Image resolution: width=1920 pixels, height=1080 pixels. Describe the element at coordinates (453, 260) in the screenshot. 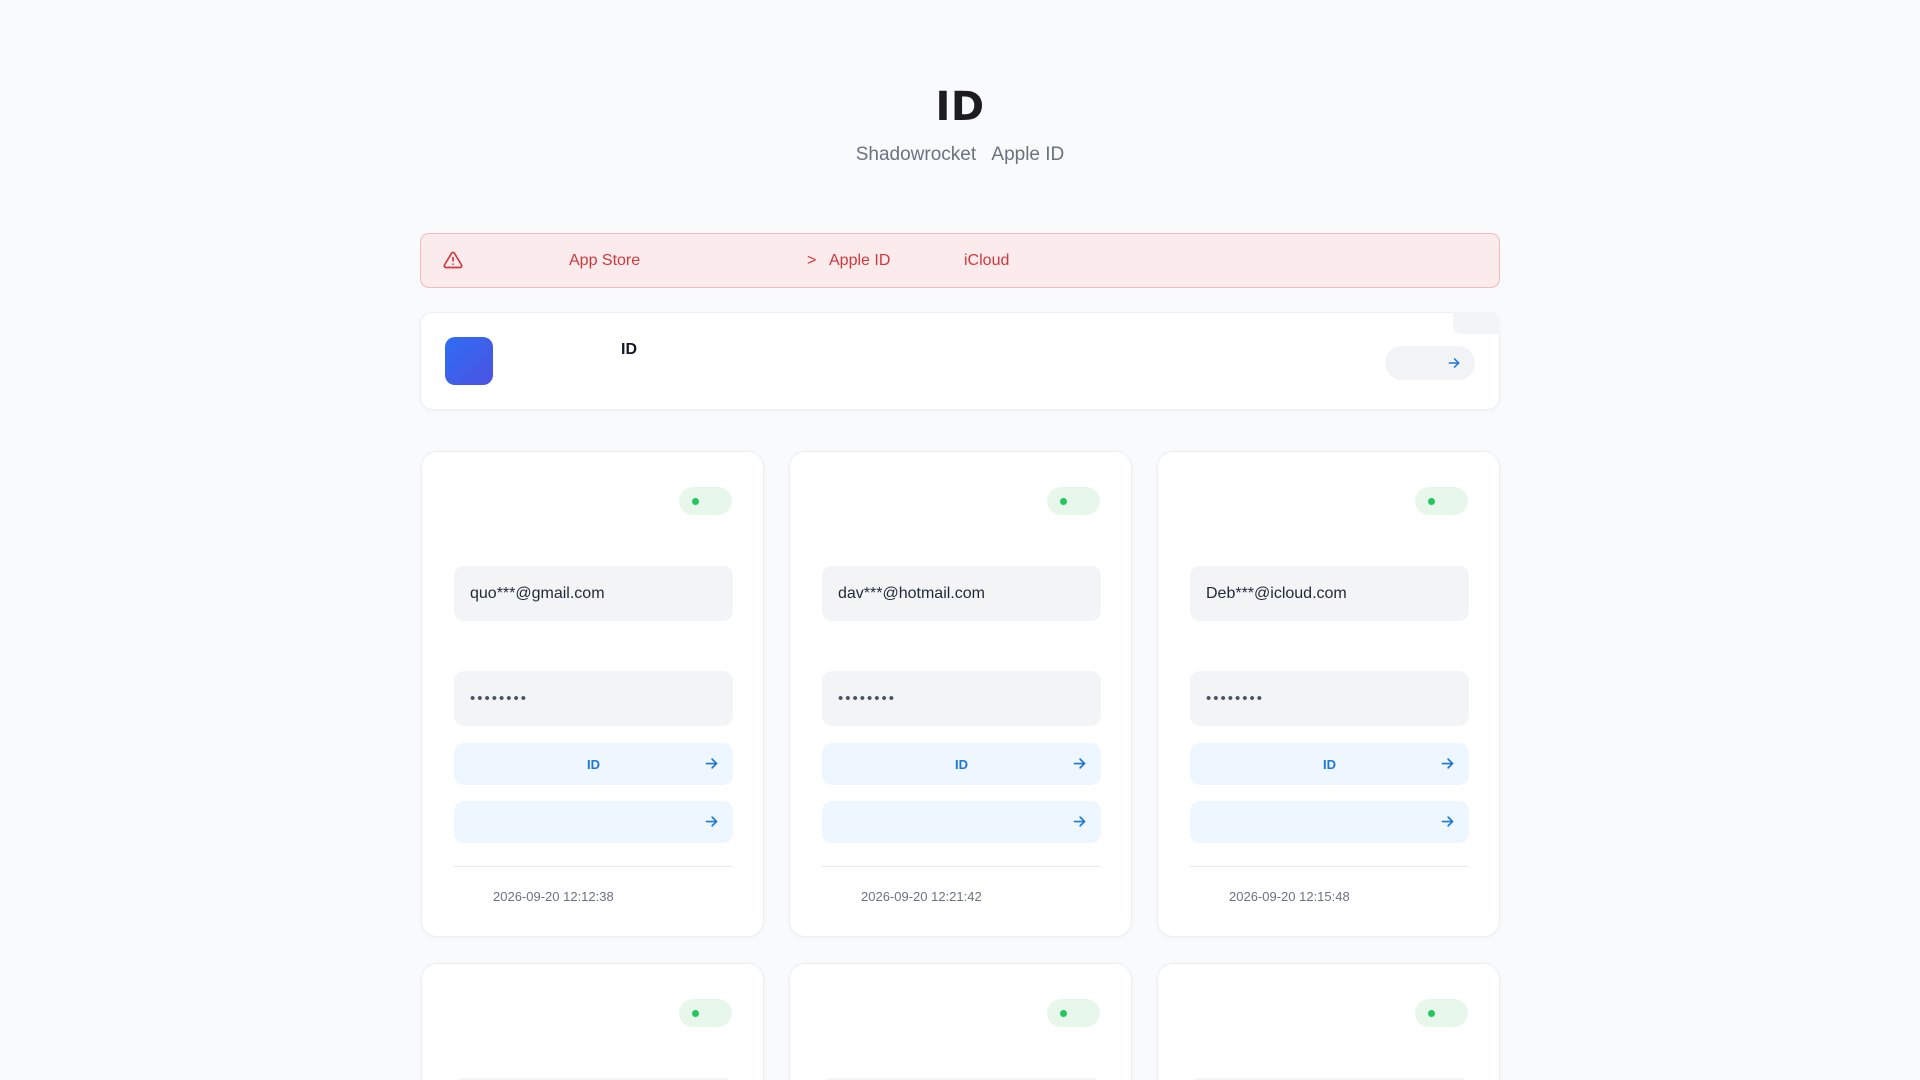

I see `warning-triangle-icon` at that location.